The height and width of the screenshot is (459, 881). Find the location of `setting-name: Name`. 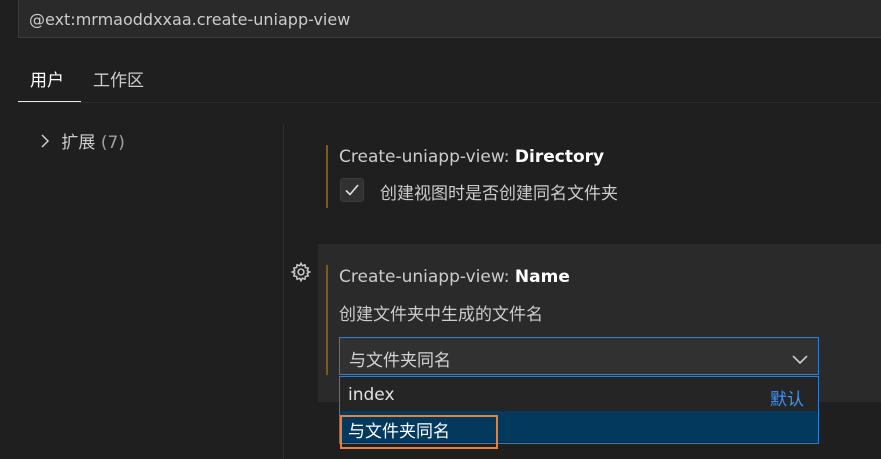

setting-name: Name is located at coordinates (542, 277).